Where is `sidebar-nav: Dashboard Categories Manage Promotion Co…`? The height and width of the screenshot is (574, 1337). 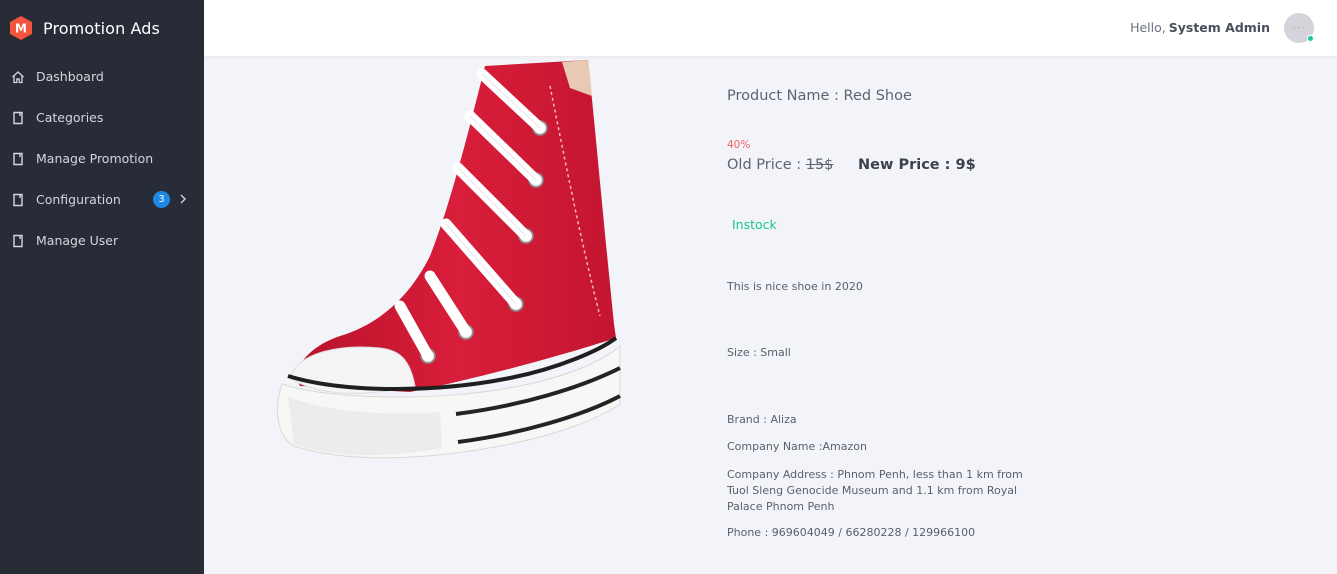
sidebar-nav: Dashboard Categories Manage Promotion Co… is located at coordinates (102, 158).